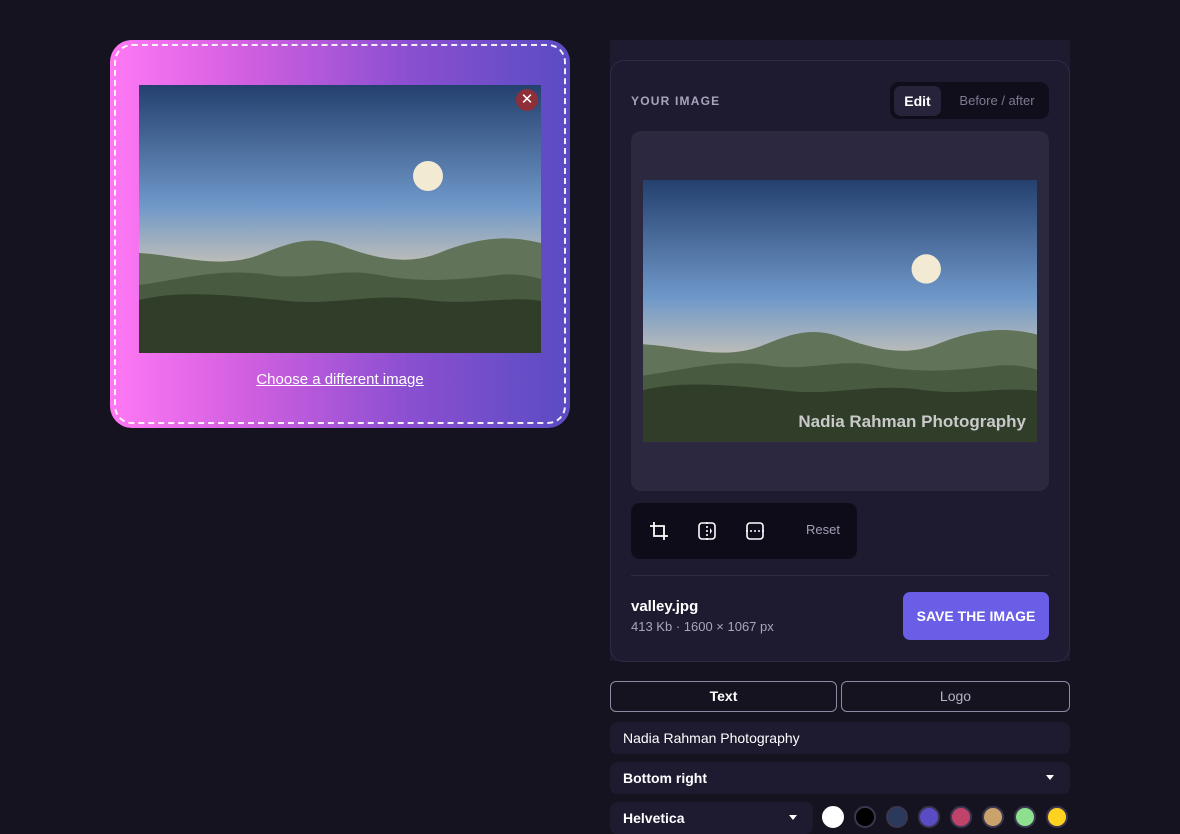 Image resolution: width=1180 pixels, height=834 pixels. What do you see at coordinates (961, 817) in the screenshot?
I see `color-swatch-pink` at bounding box center [961, 817].